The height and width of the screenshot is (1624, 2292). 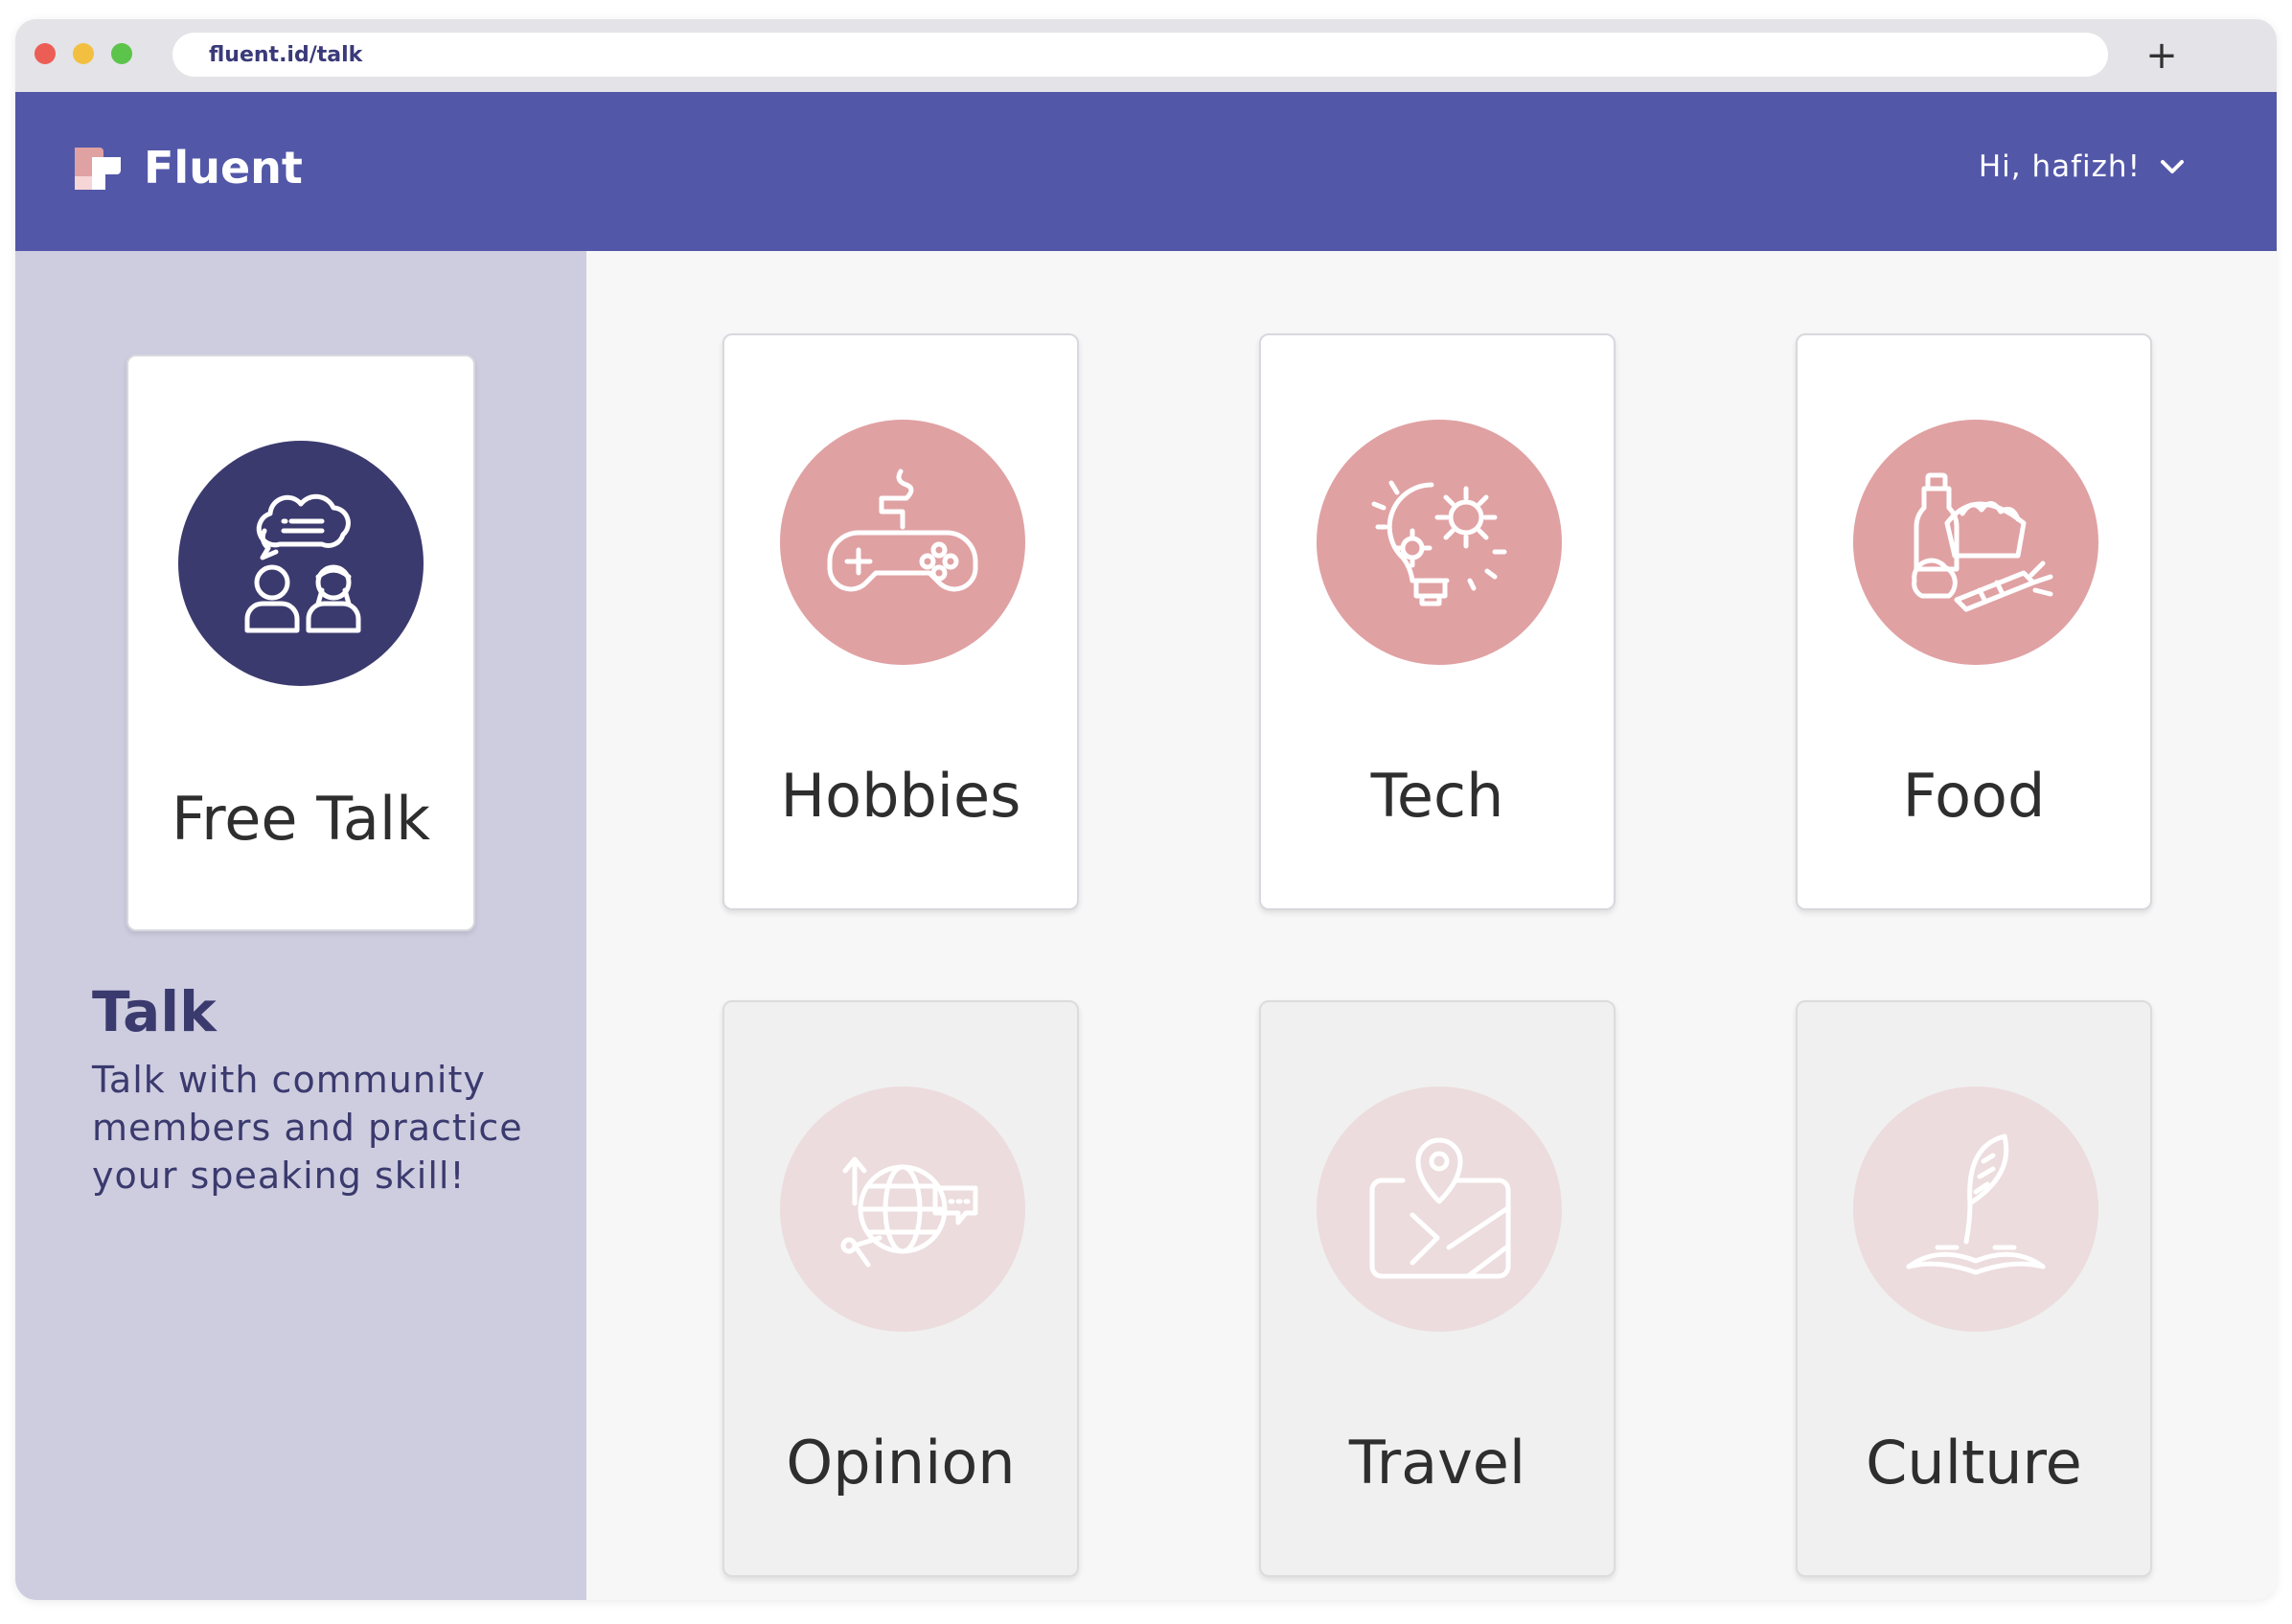 I want to click on topic-card-free-talk: Free Talk, so click(x=301, y=643).